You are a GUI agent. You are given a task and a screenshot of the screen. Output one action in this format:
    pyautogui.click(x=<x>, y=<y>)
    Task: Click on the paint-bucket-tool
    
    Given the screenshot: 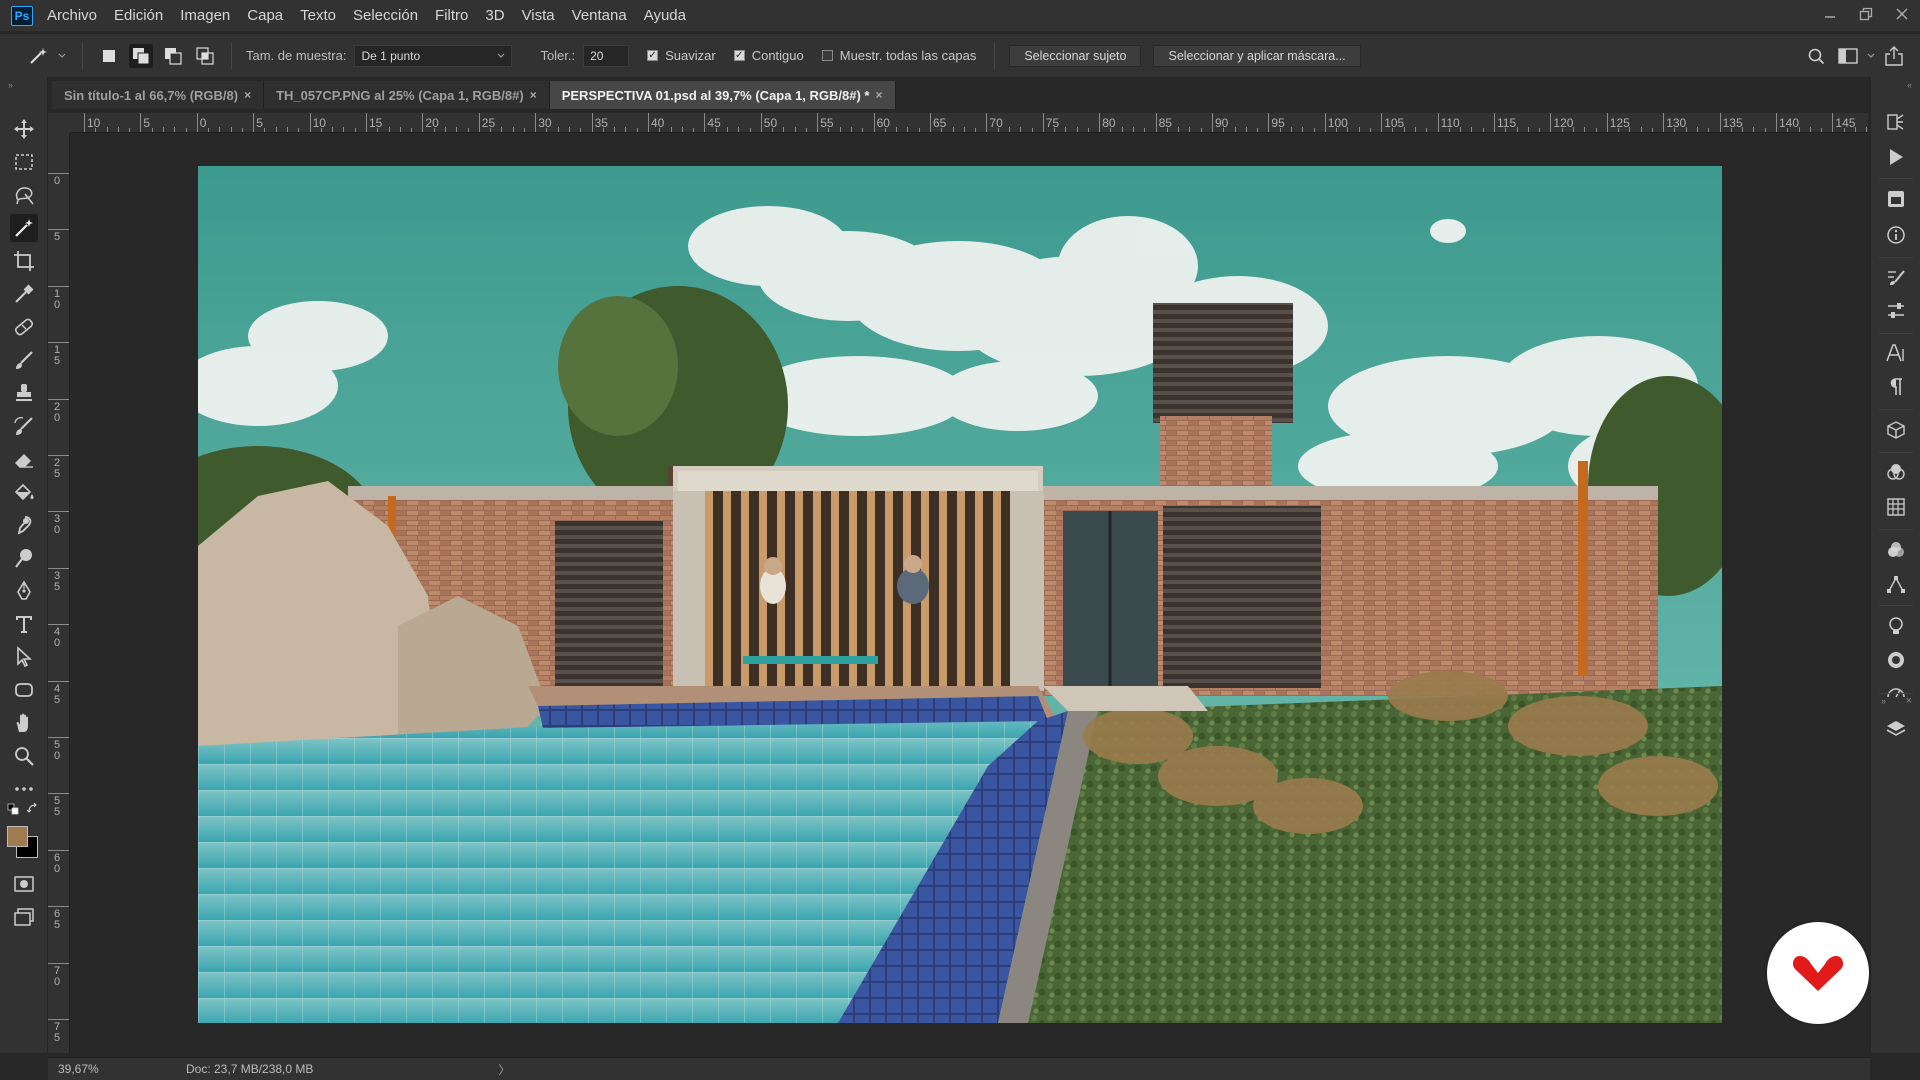 What is the action you would take?
    pyautogui.click(x=24, y=492)
    